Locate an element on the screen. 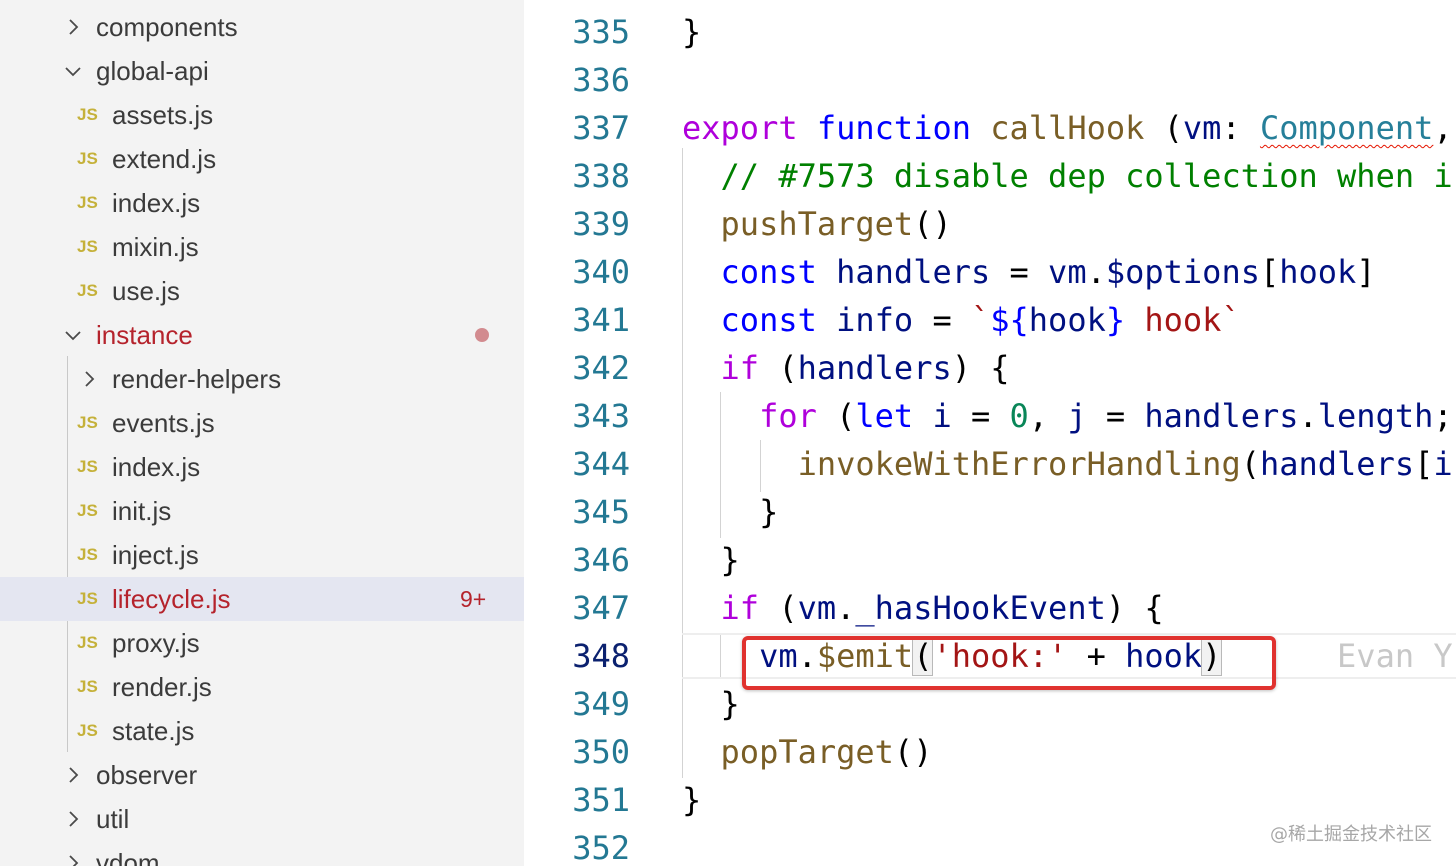  line-number: 342 is located at coordinates (601, 368).